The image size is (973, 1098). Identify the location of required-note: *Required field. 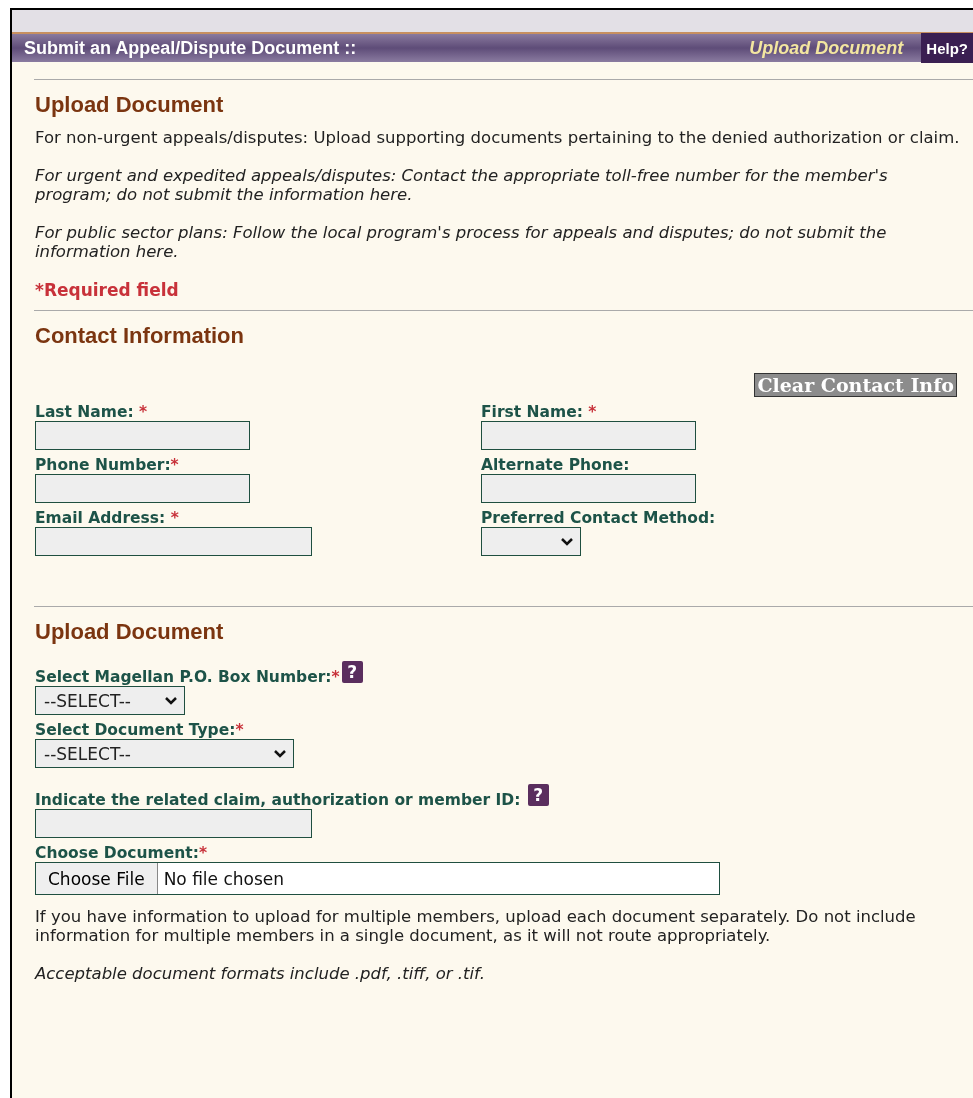
(107, 290).